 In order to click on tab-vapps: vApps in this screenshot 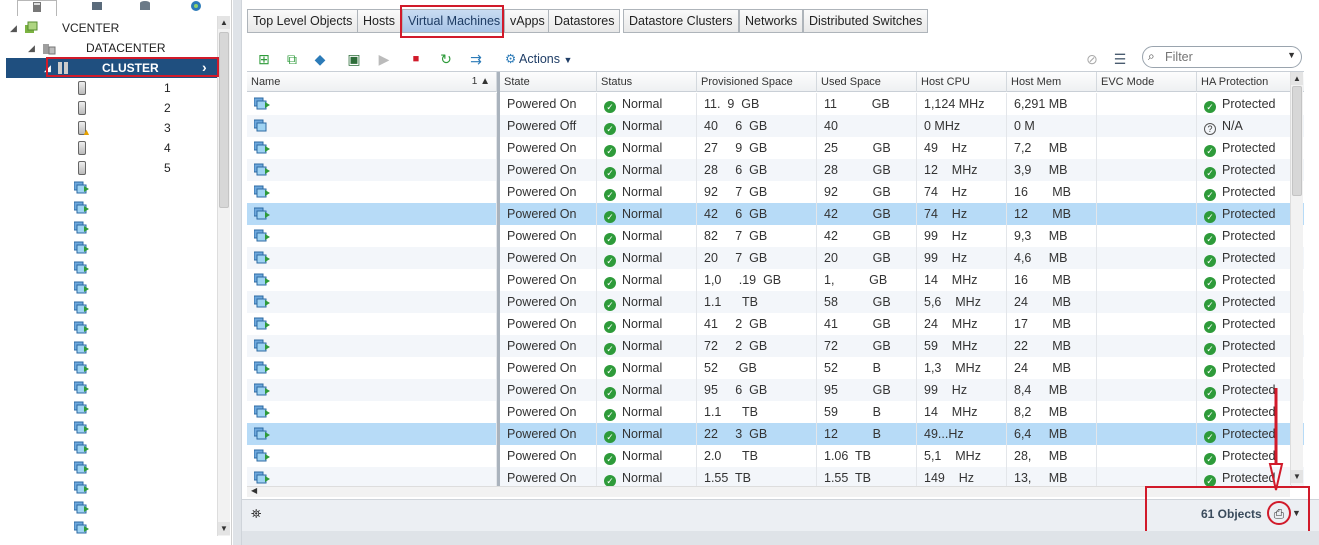, I will do `click(527, 21)`.